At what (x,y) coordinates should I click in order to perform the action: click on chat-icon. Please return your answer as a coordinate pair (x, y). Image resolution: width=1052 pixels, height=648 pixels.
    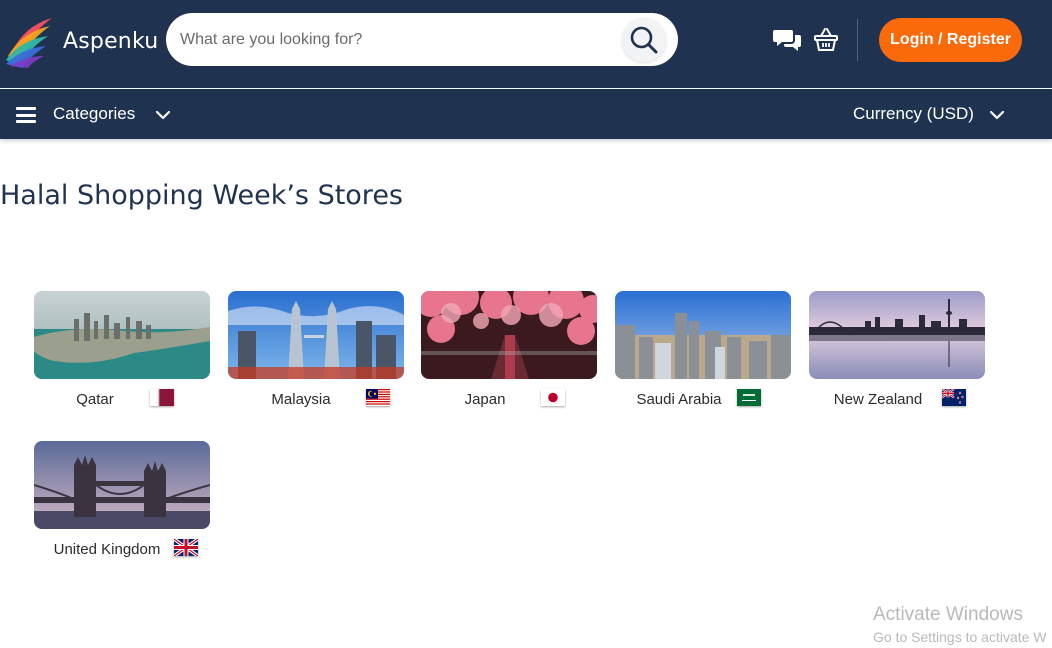
    Looking at the image, I should click on (787, 40).